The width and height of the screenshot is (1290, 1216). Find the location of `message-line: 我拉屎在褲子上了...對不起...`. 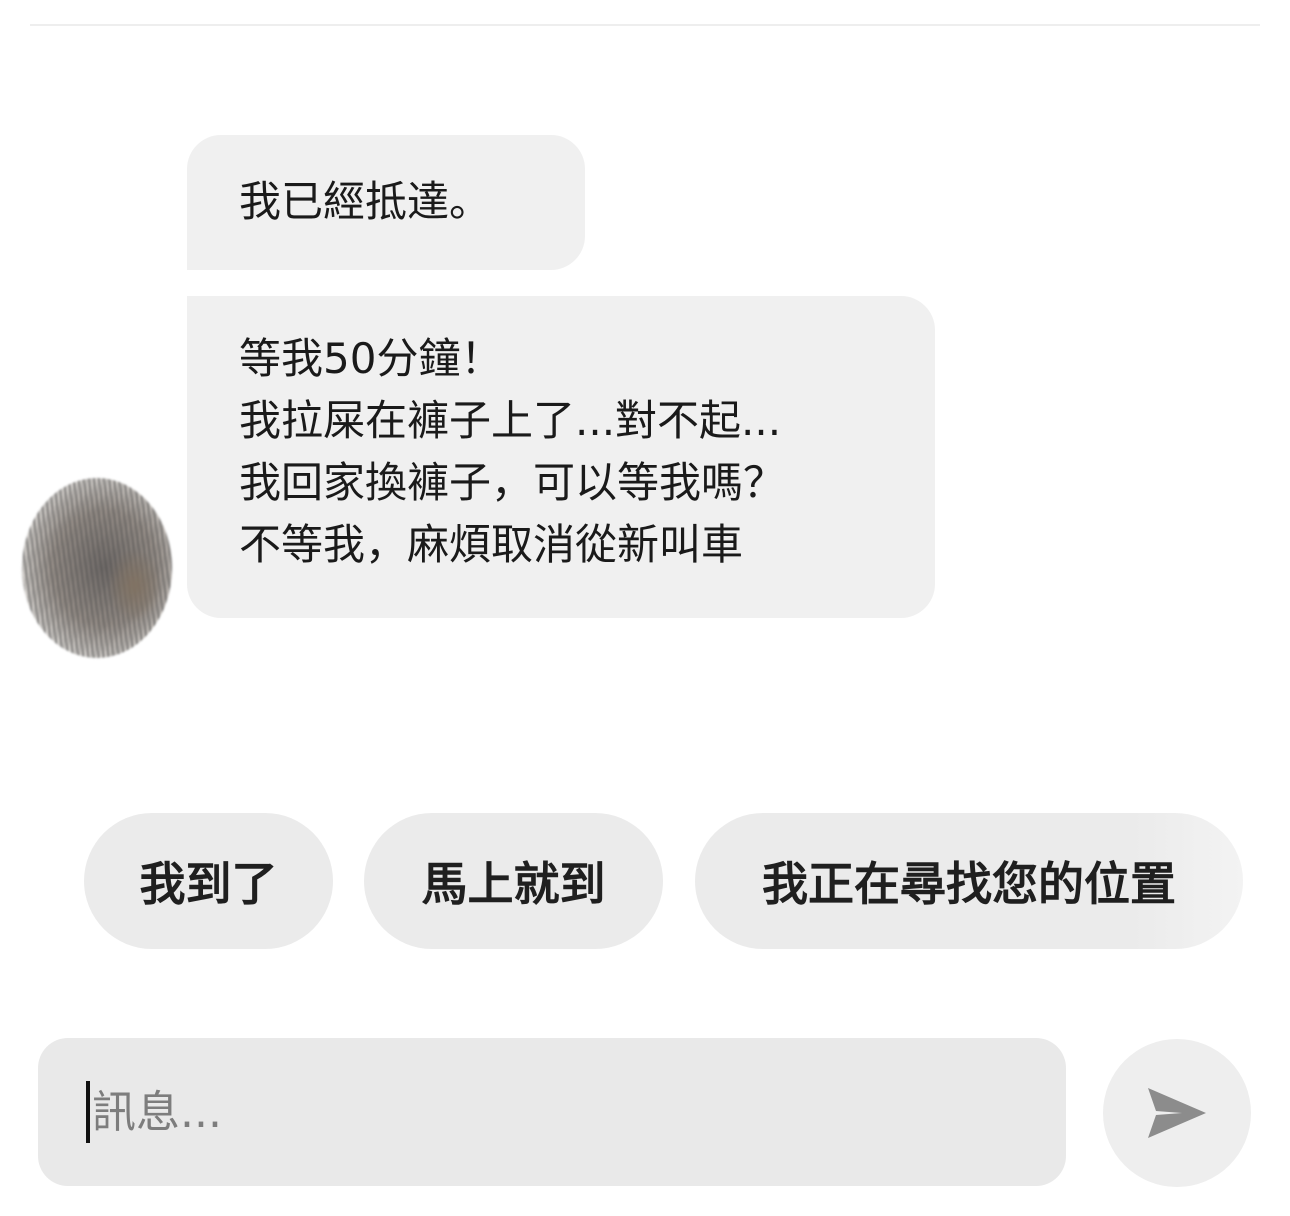

message-line: 我拉屎在褲子上了...對不起... is located at coordinates (510, 420).